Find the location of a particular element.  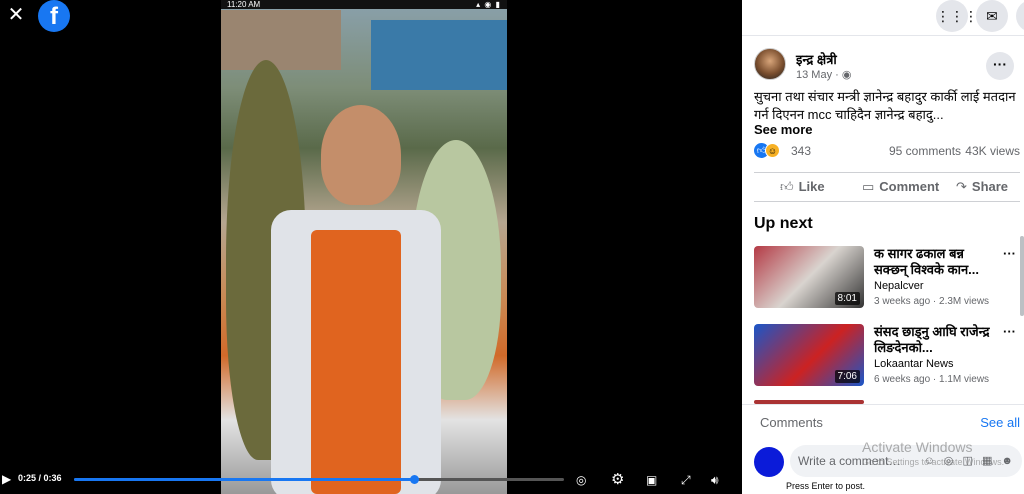

video-meta: 3 weeks ago · 2.3M views is located at coordinates (932, 301).